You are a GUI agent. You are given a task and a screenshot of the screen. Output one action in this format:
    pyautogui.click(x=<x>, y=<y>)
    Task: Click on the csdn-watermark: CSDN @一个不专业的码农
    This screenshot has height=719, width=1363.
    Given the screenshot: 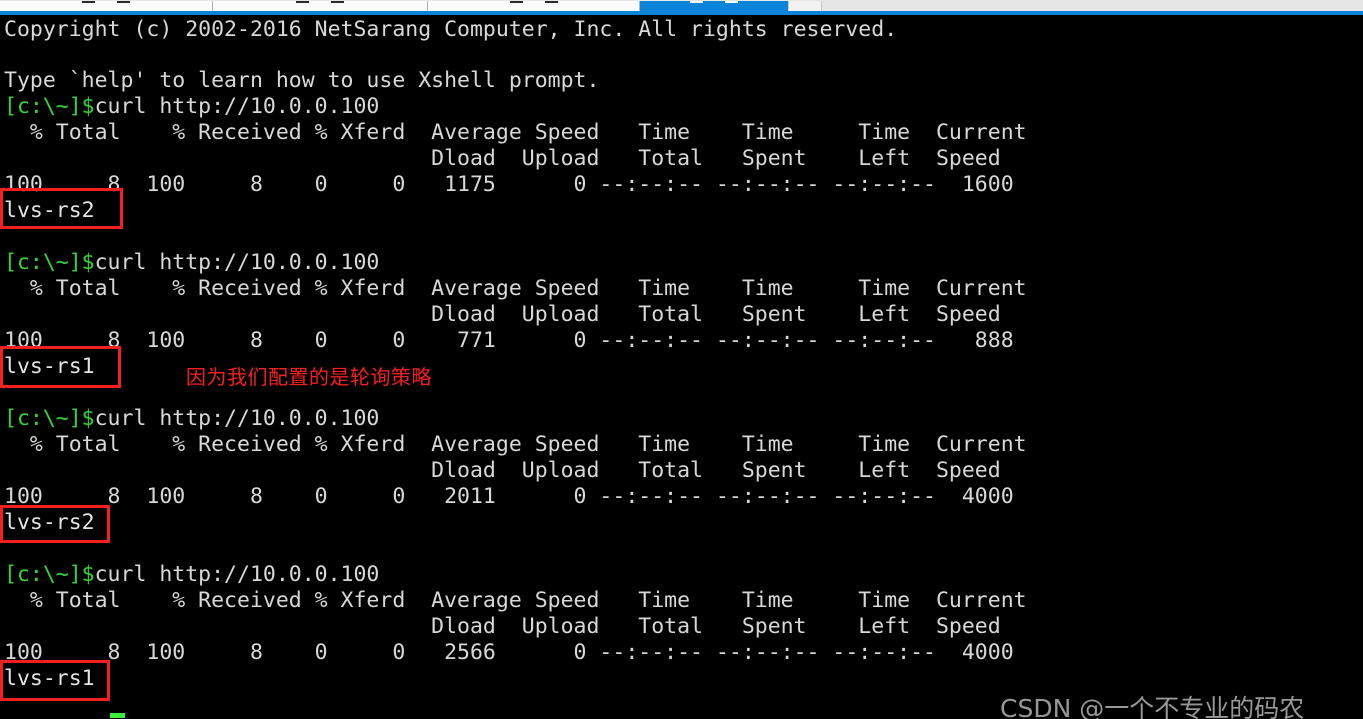 What is the action you would take?
    pyautogui.click(x=1152, y=706)
    